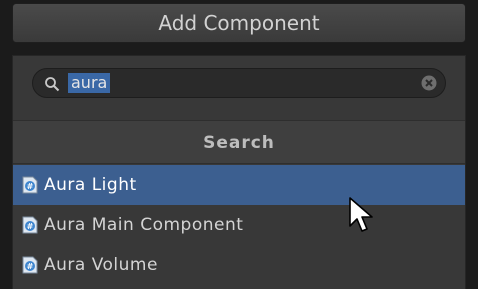  Describe the element at coordinates (239, 265) in the screenshot. I see `list-item-aura-volume: # Aura Volume` at that location.